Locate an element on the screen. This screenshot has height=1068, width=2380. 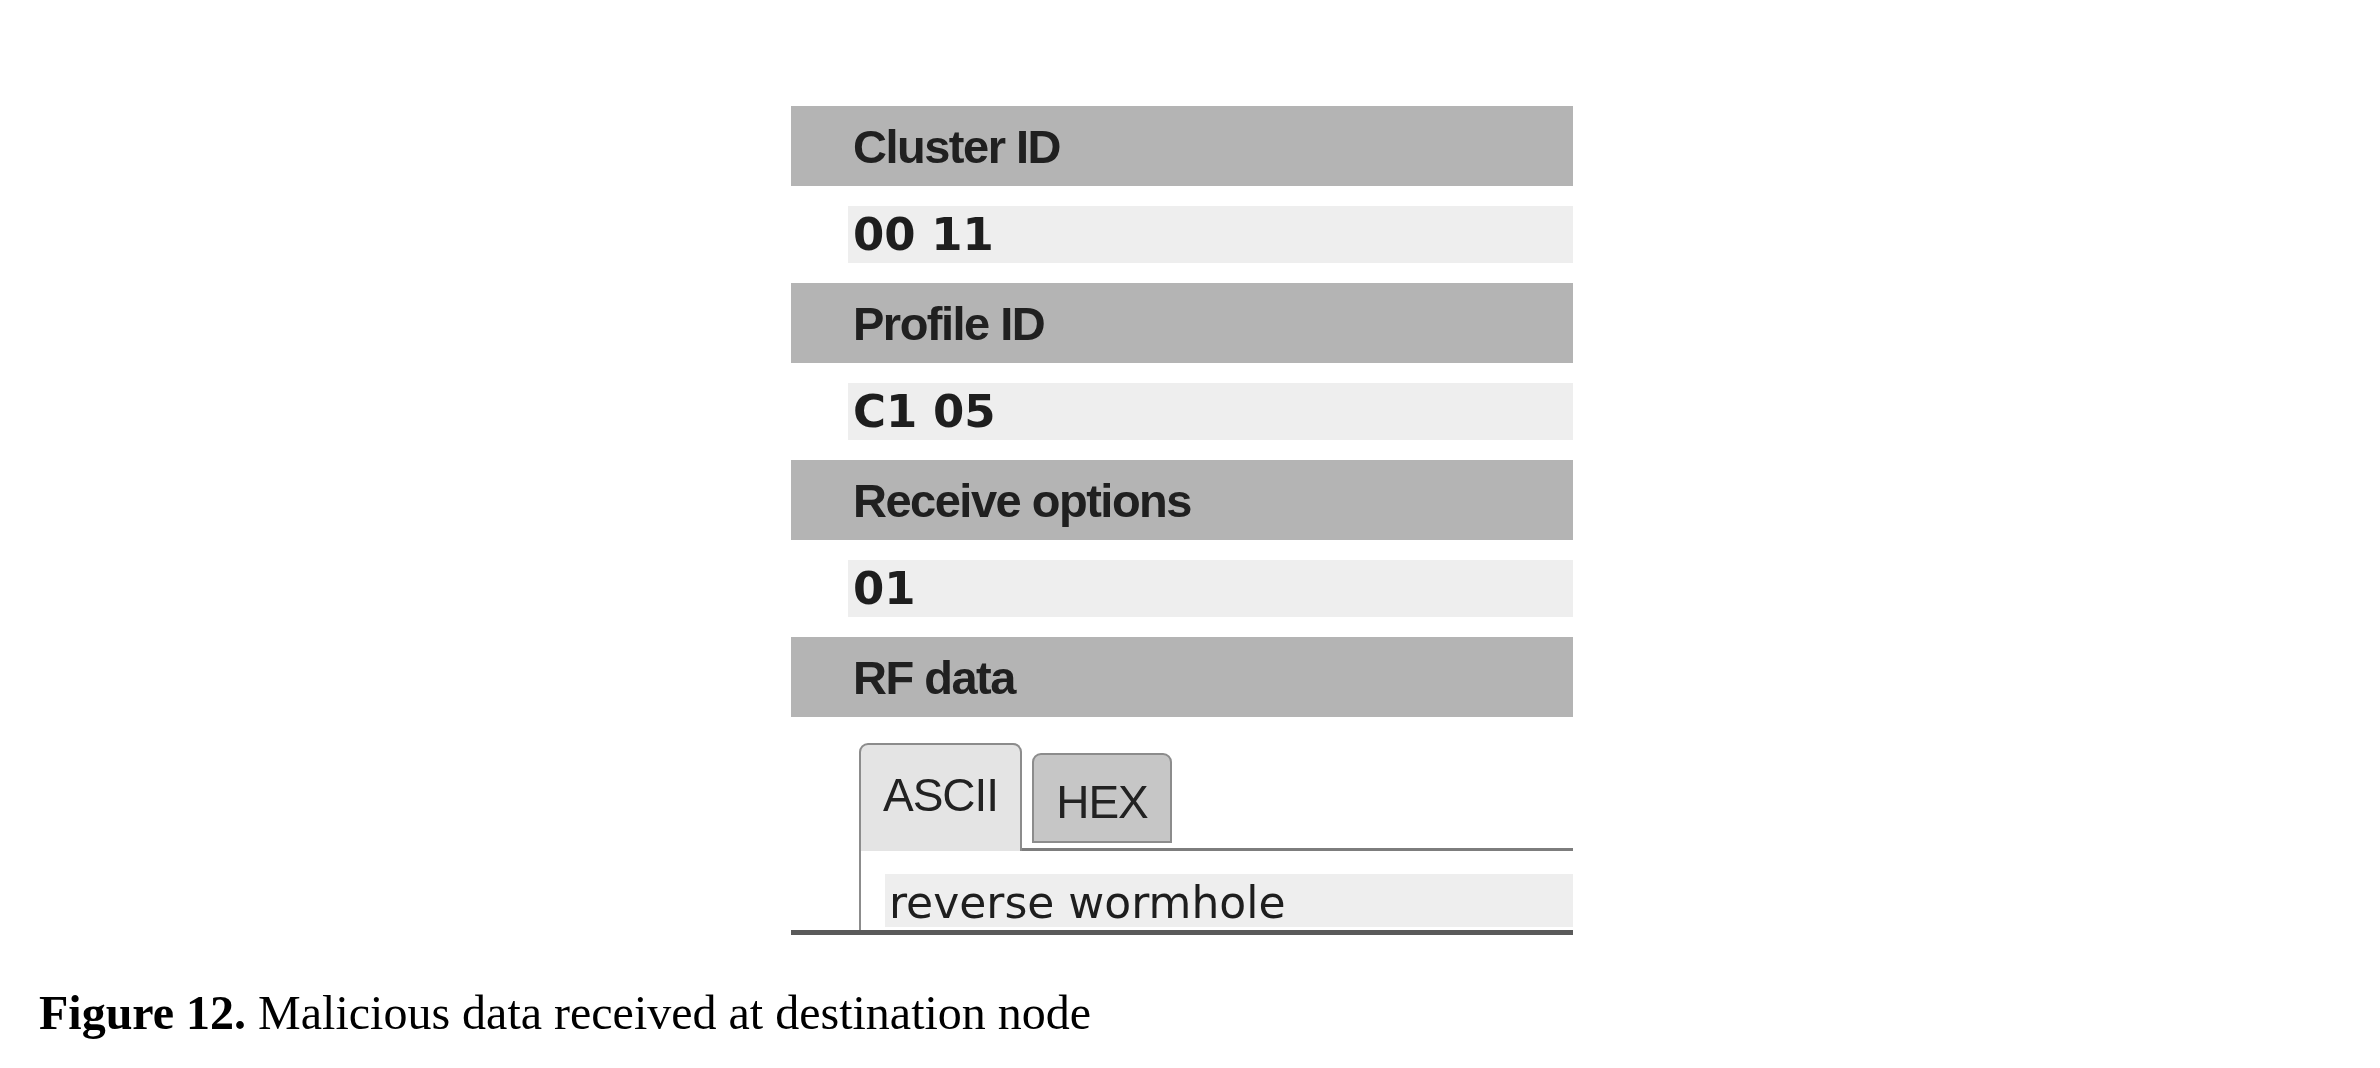
figure-caption: Figure 12. Malicious data received at destination node is located at coordinates (565, 1012).